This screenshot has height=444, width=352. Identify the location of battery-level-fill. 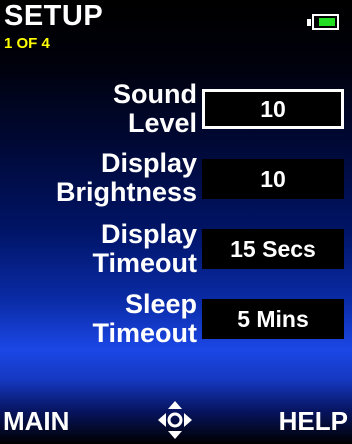
(327, 22).